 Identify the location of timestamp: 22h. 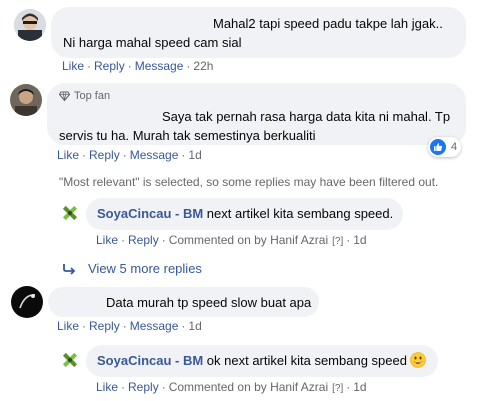
(203, 66).